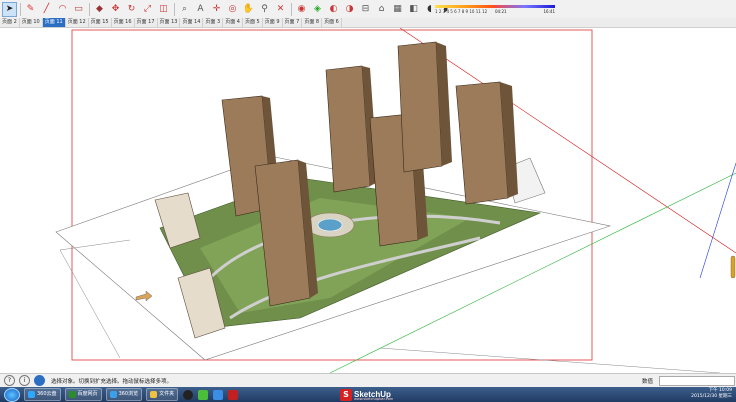  Describe the element at coordinates (253, 22) in the screenshot. I see `scene-tab: 页面 5` at that location.